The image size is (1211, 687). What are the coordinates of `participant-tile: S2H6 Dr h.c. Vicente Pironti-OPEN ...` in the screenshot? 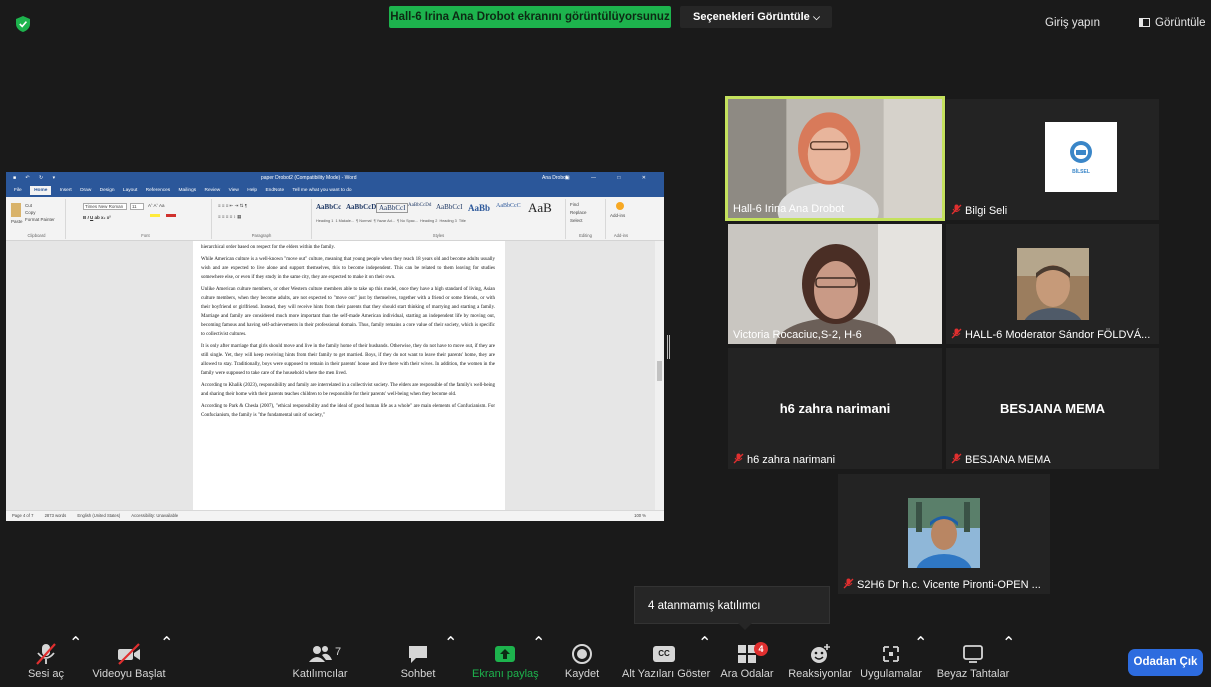 It's located at (944, 534).